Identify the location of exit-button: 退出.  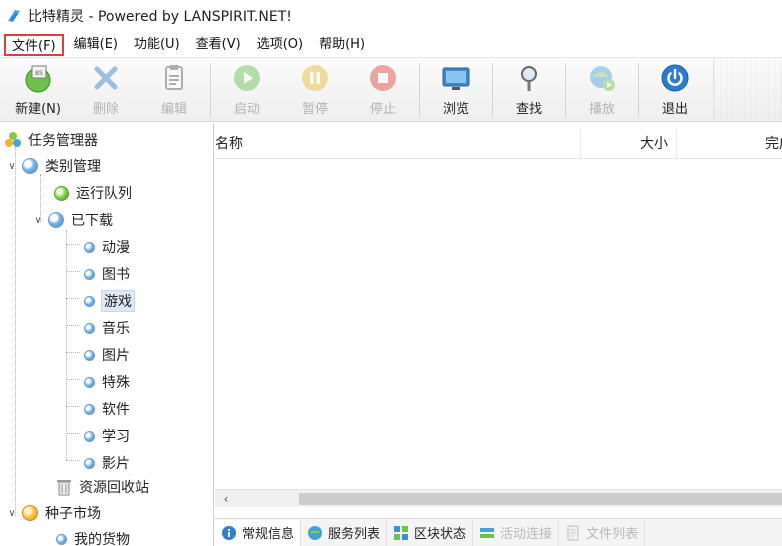
(675, 89).